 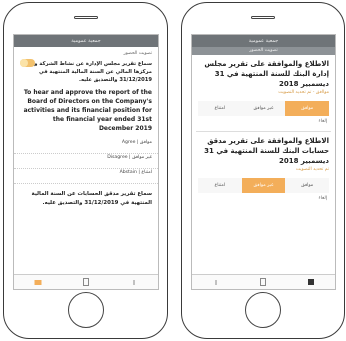 I want to click on vote-buttons-1: امتناع غير موافق موافق, so click(x=263, y=108).